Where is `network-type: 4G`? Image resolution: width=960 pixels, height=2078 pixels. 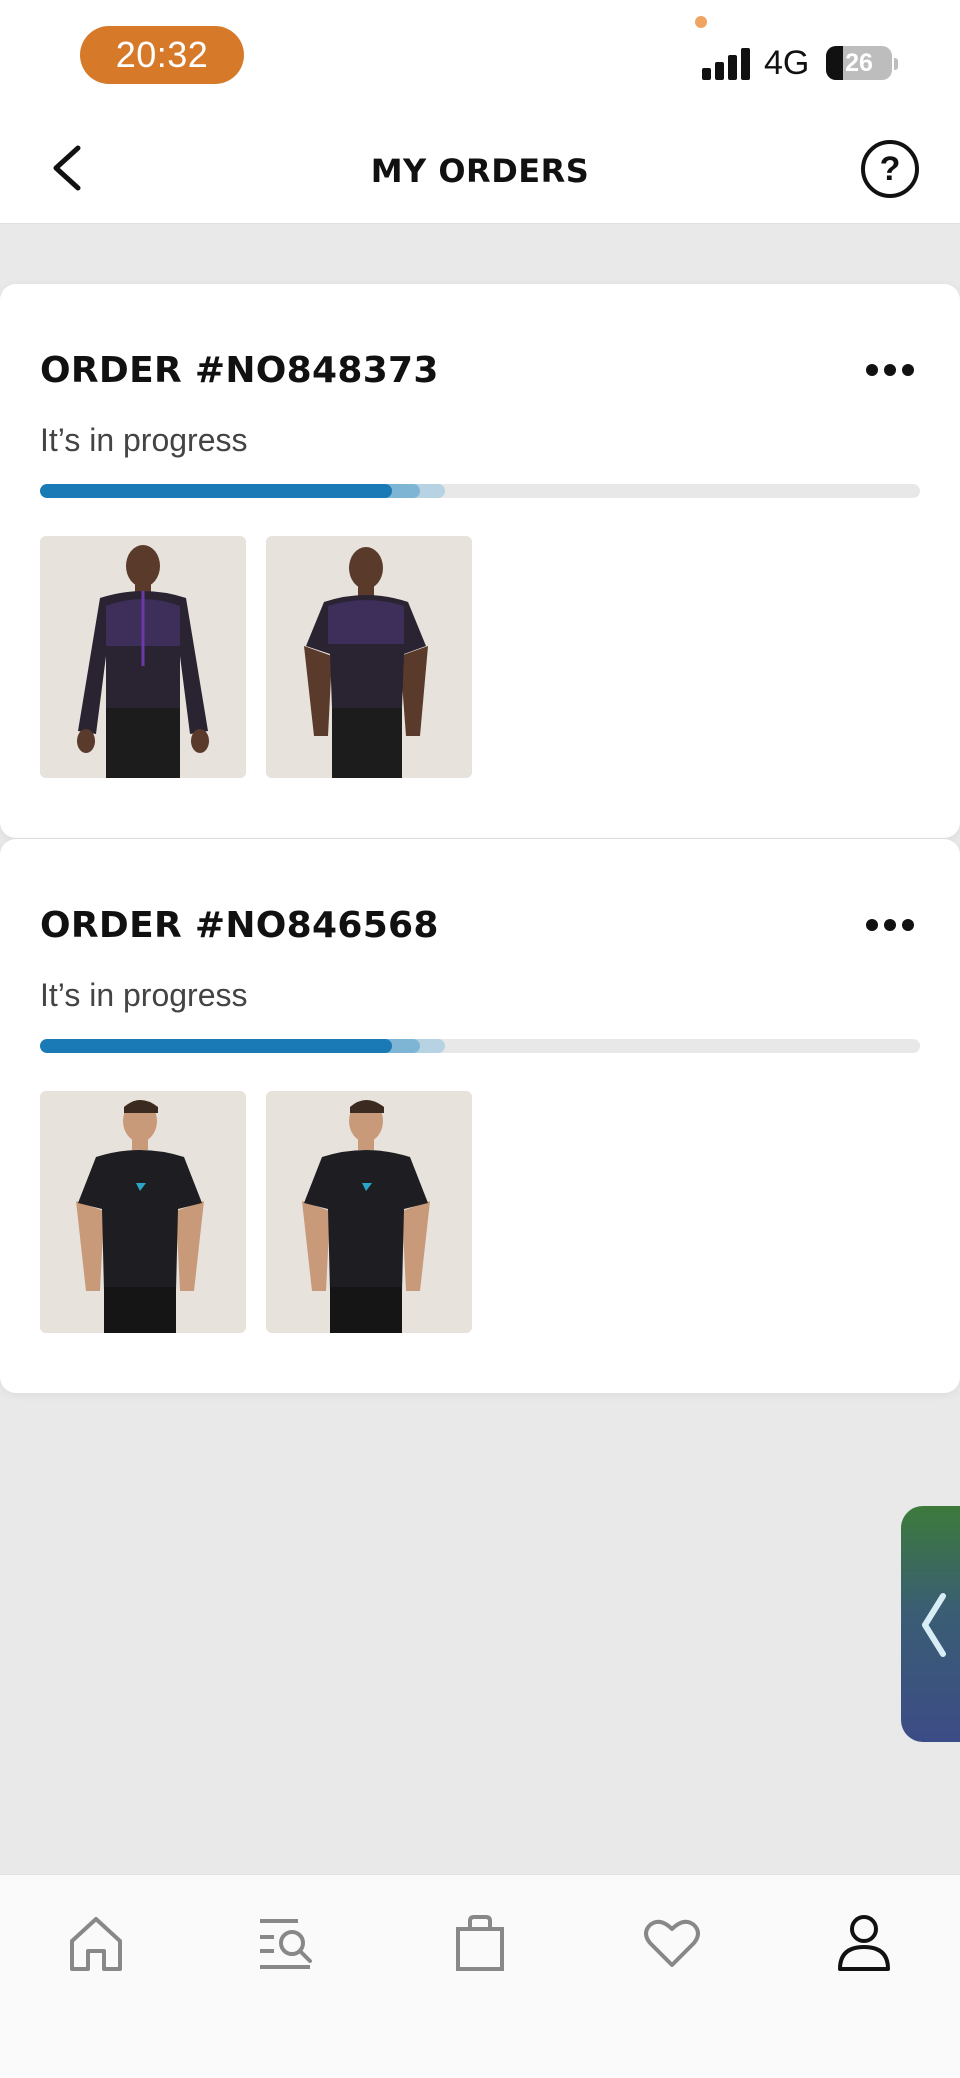 network-type: 4G is located at coordinates (787, 63).